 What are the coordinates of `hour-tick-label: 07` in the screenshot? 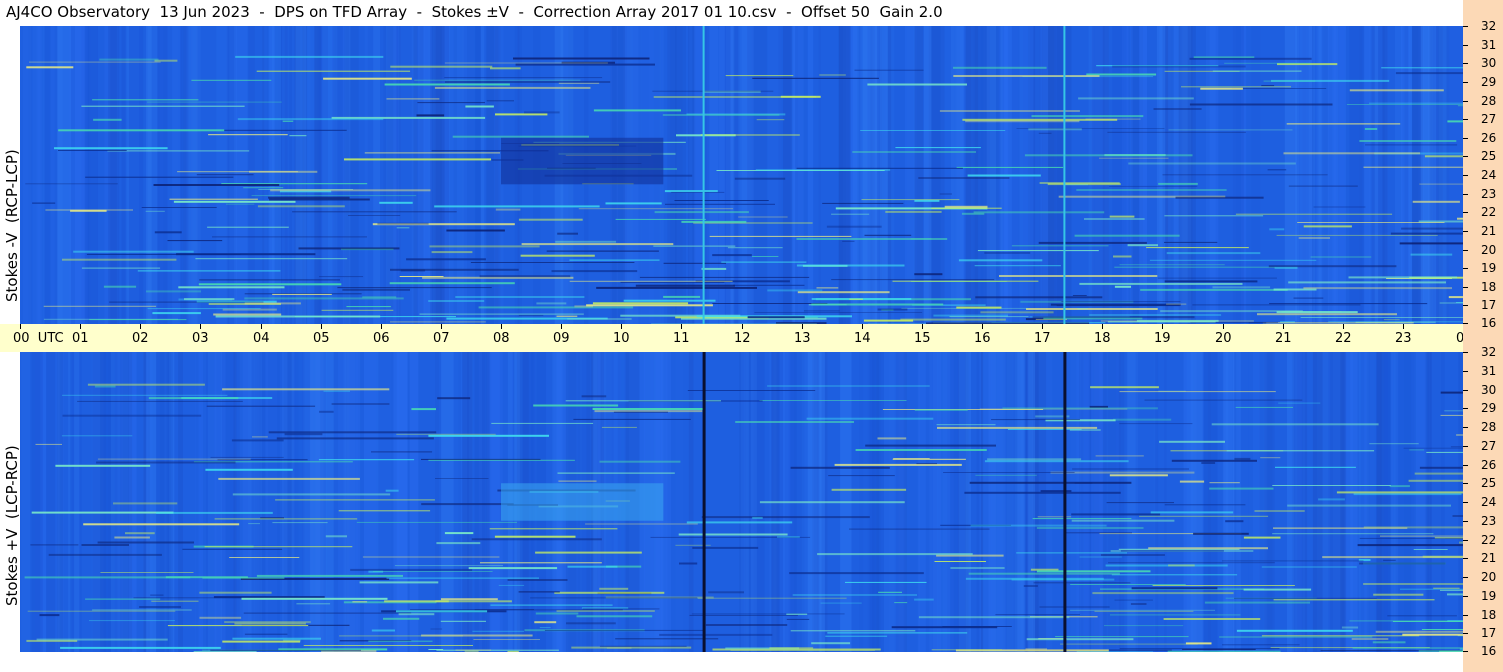 It's located at (441, 338).